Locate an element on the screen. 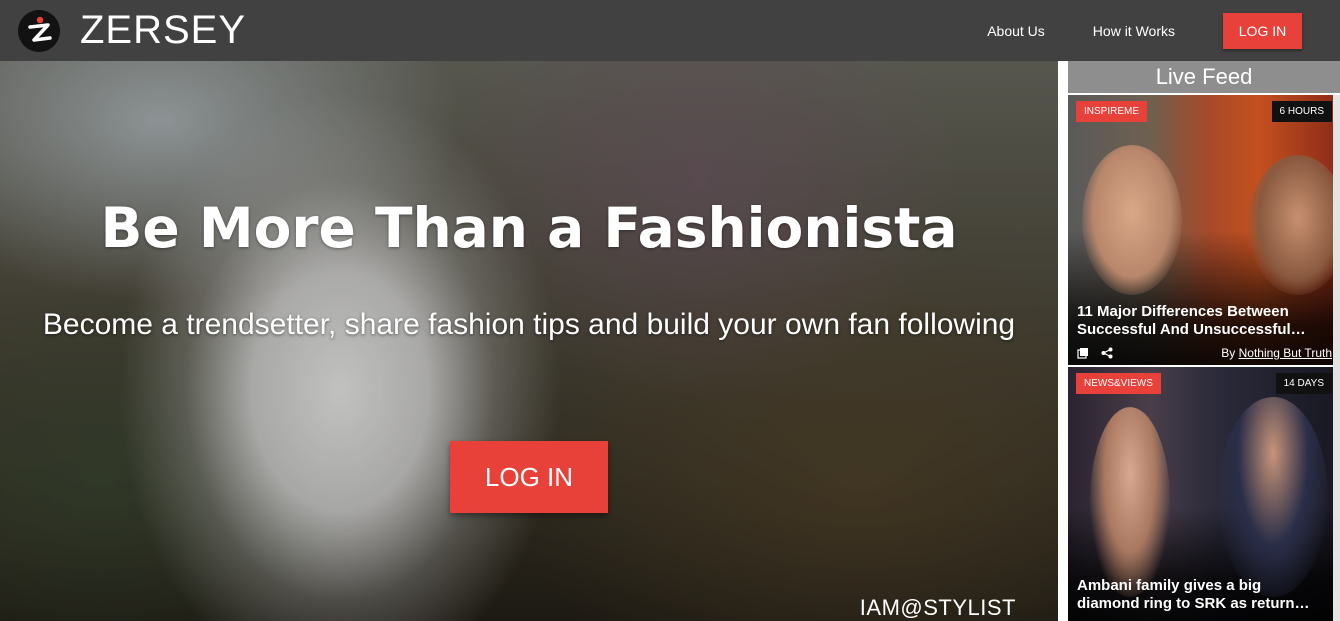  card-title-line: 11 Major Differences Between is located at coordinates (1183, 311).